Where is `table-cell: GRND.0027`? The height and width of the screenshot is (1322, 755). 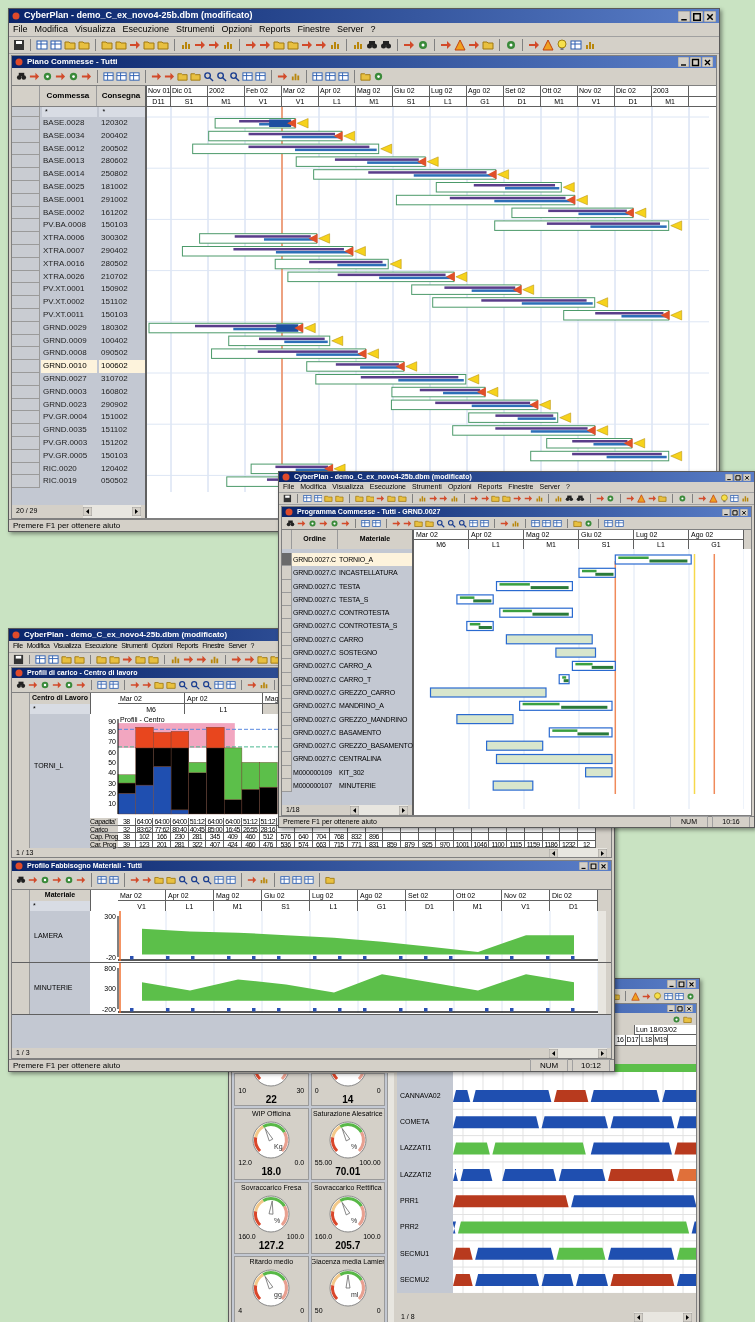 table-cell: GRND.0027 is located at coordinates (69, 379).